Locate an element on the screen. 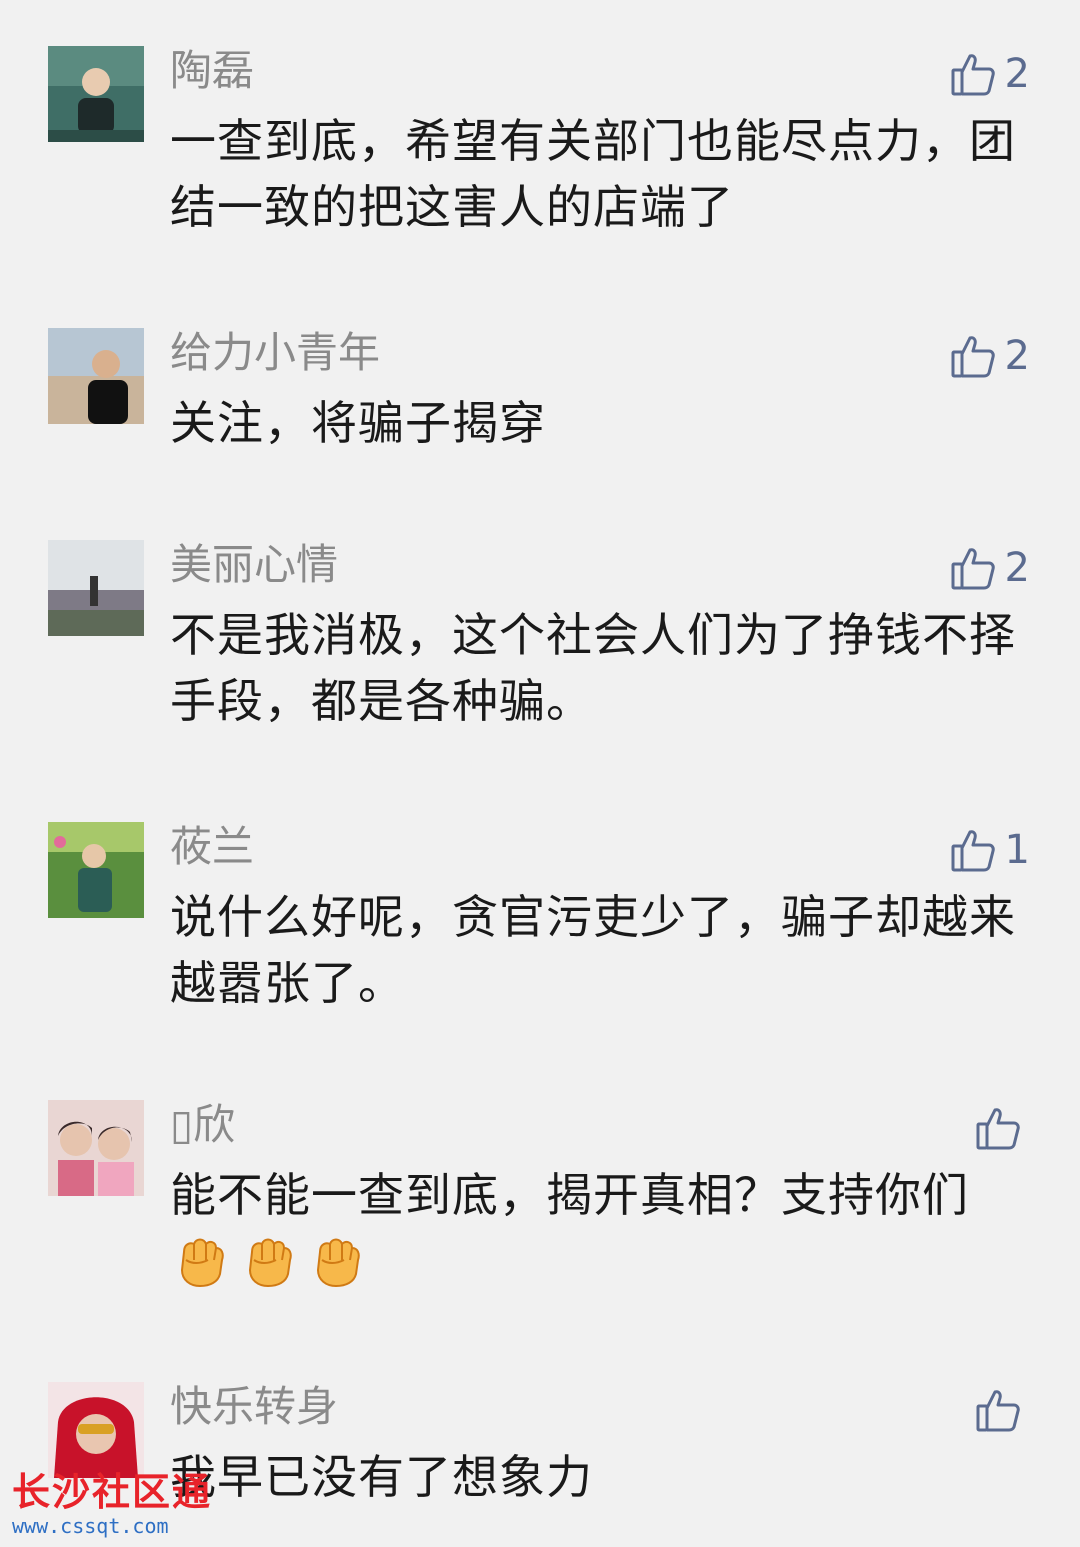 The width and height of the screenshot is (1080, 1547). emoji-row is located at coordinates (268, 1260).